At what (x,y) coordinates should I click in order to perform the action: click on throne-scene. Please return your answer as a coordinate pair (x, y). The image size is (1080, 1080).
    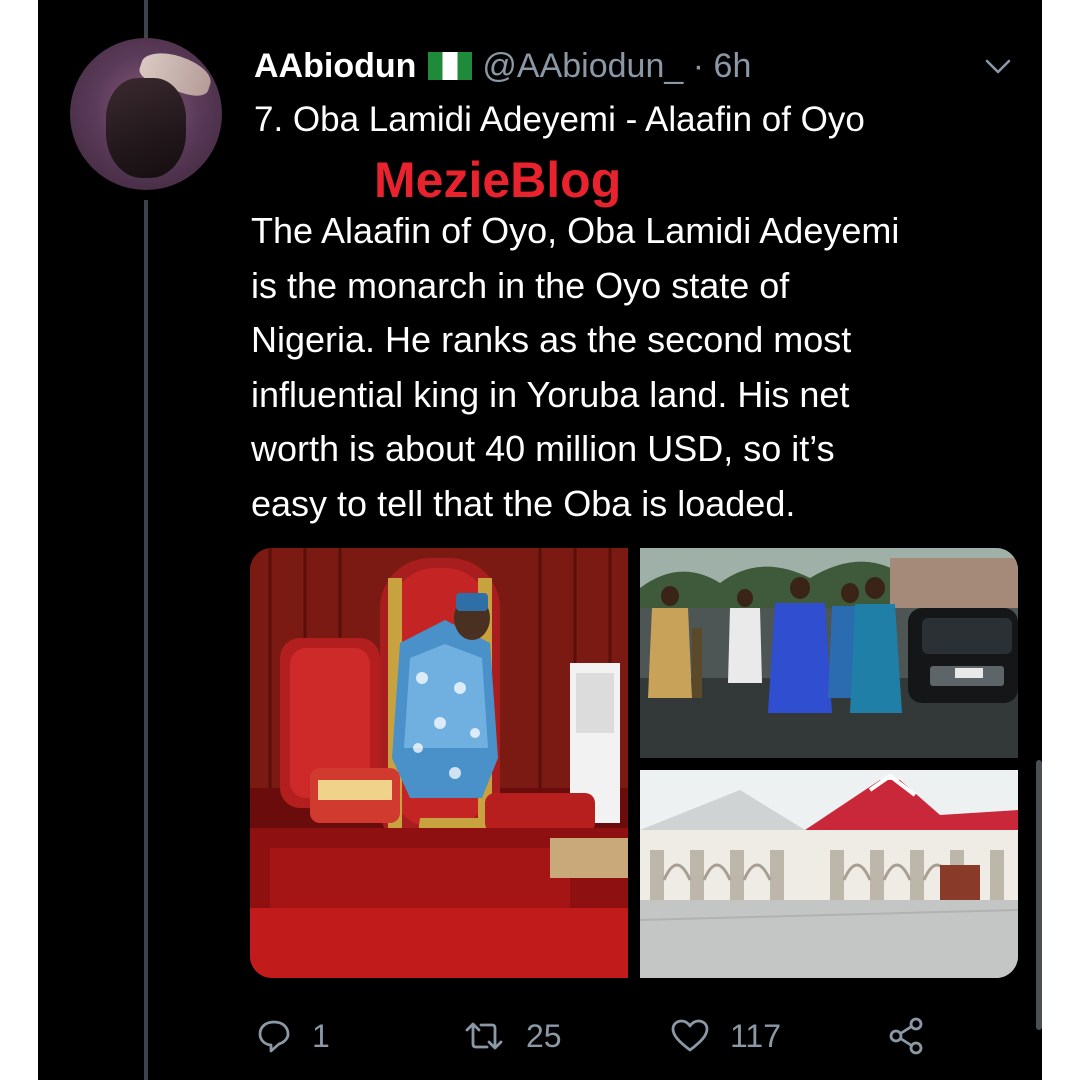
    Looking at the image, I should click on (439, 763).